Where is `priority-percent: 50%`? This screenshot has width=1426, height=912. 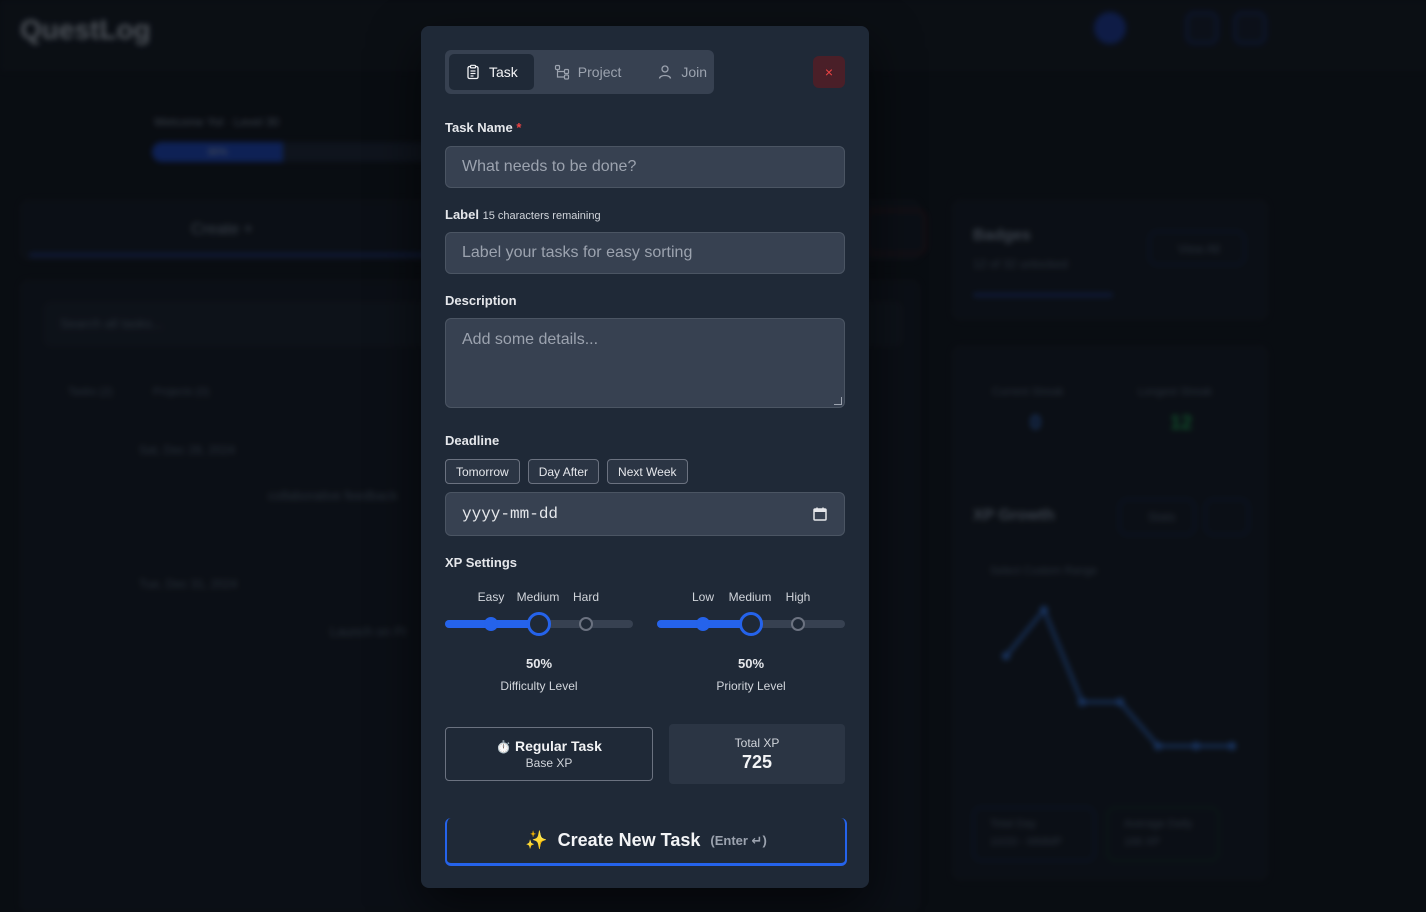
priority-percent: 50% is located at coordinates (751, 663).